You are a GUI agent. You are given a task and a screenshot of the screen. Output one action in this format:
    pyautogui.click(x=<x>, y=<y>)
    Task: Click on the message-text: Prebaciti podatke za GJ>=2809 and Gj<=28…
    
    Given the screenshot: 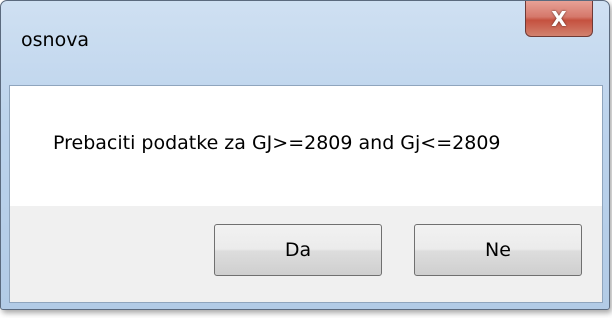 What is the action you would take?
    pyautogui.click(x=277, y=143)
    